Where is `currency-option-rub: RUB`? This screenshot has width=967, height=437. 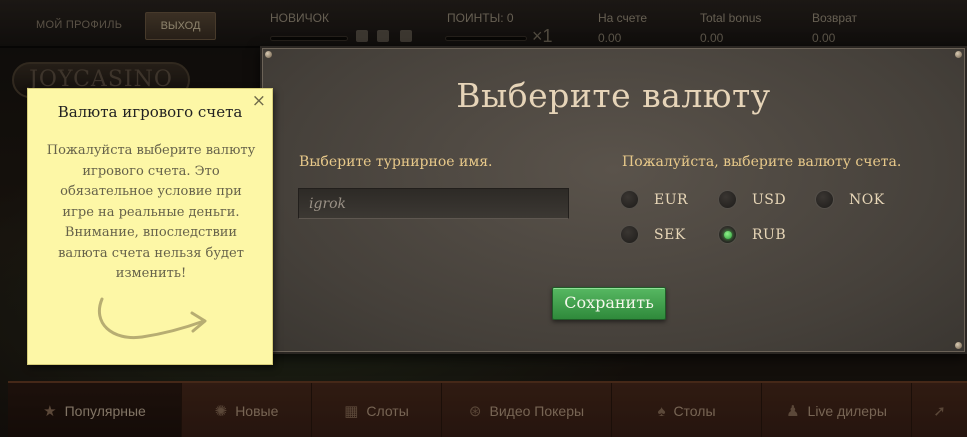
currency-option-rub: RUB is located at coordinates (752, 234).